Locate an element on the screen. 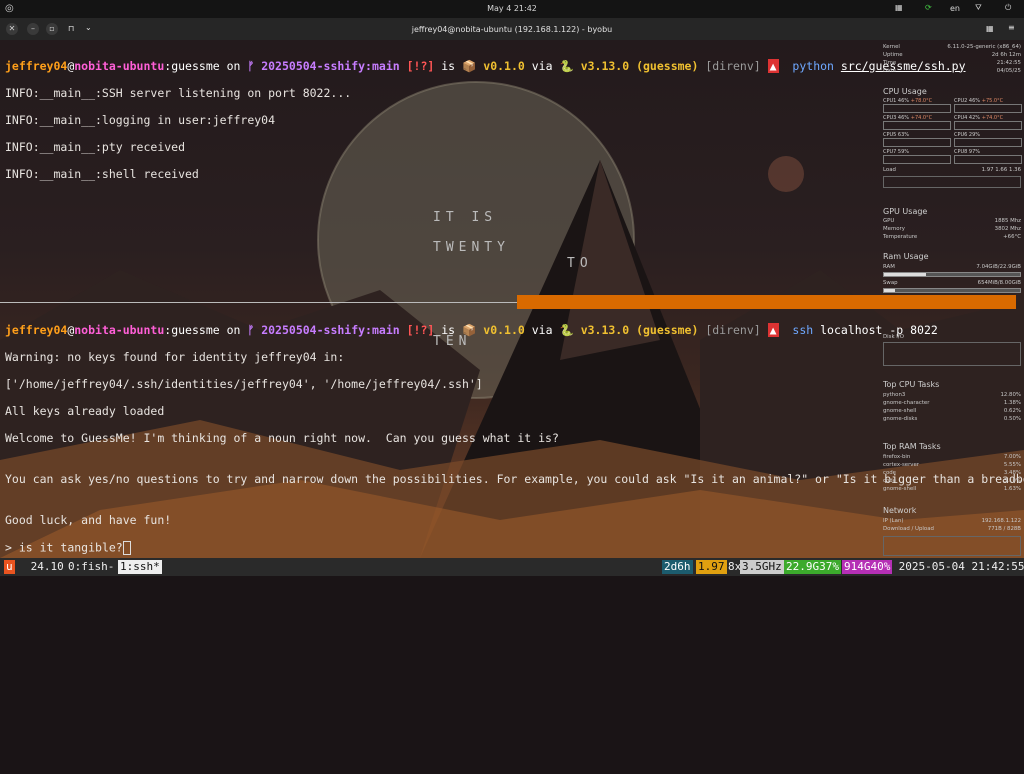 The image size is (1024, 774). ram-row: RAM 7.04GiB/22.9GiB is located at coordinates (952, 267).